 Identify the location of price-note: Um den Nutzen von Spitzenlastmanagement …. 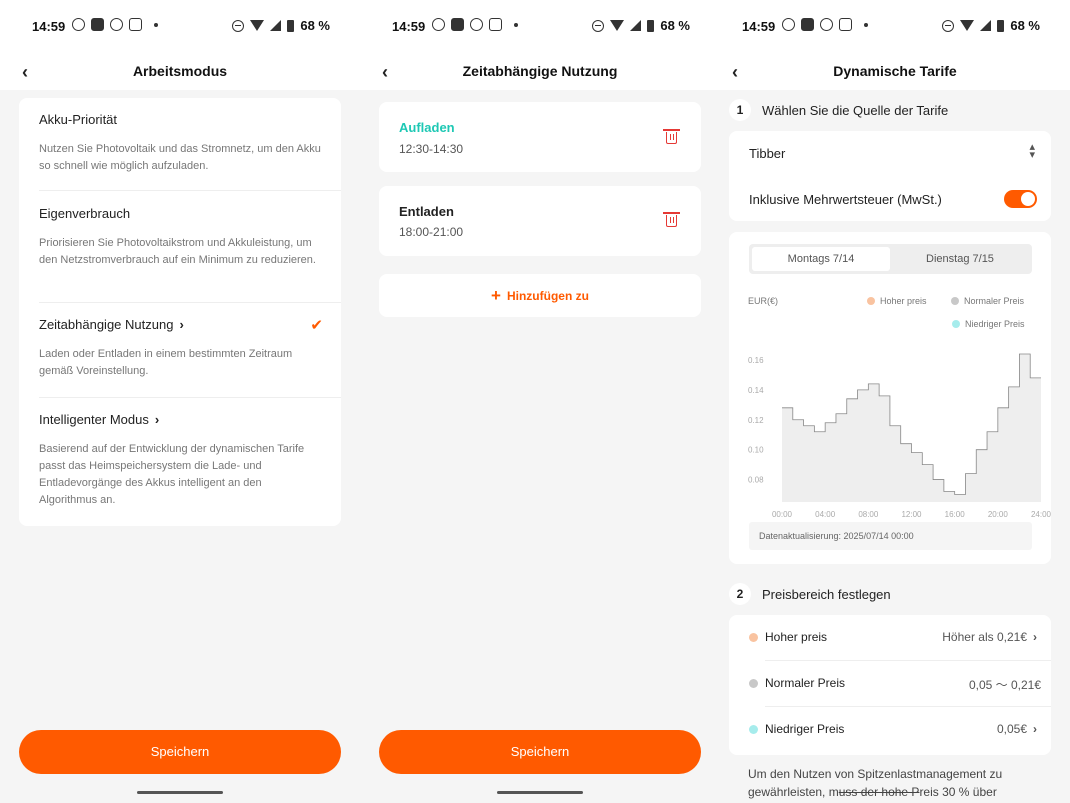
(875, 783).